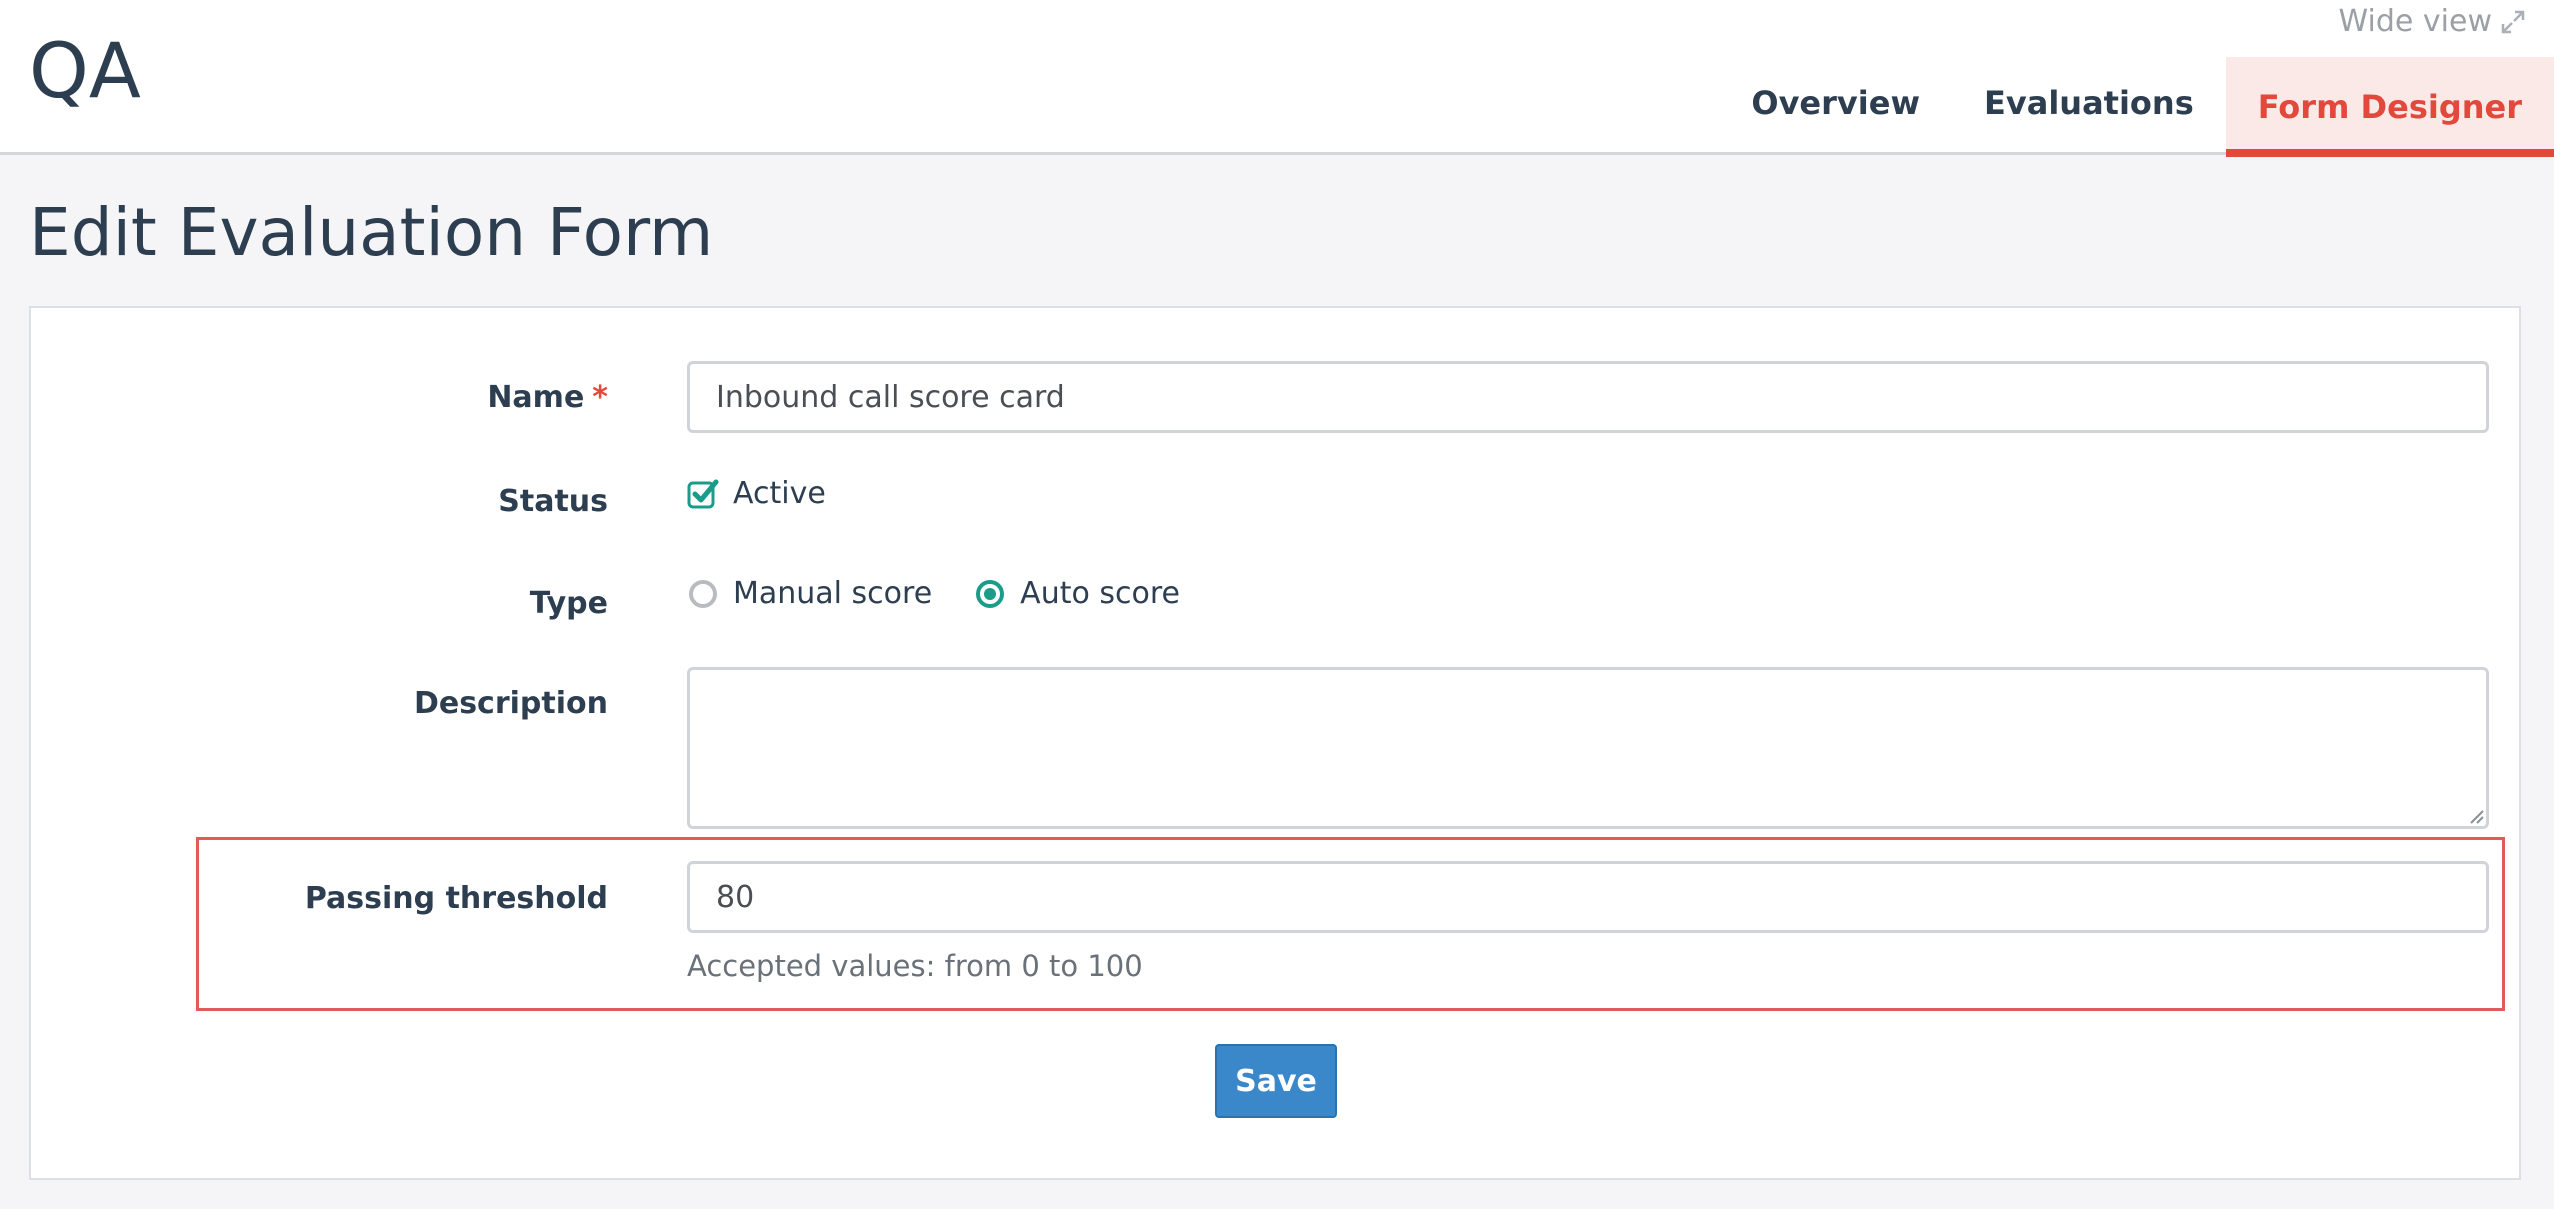  What do you see at coordinates (1835, 103) in the screenshot?
I see `tab-overview: Overview` at bounding box center [1835, 103].